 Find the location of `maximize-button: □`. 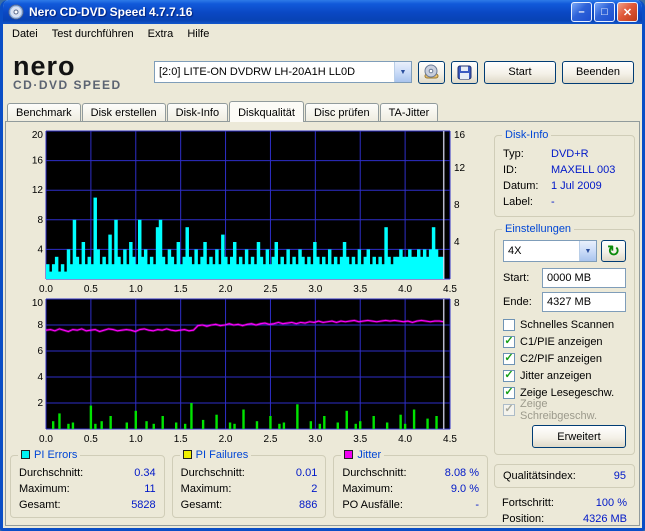

maximize-button: □ is located at coordinates (604, 12).